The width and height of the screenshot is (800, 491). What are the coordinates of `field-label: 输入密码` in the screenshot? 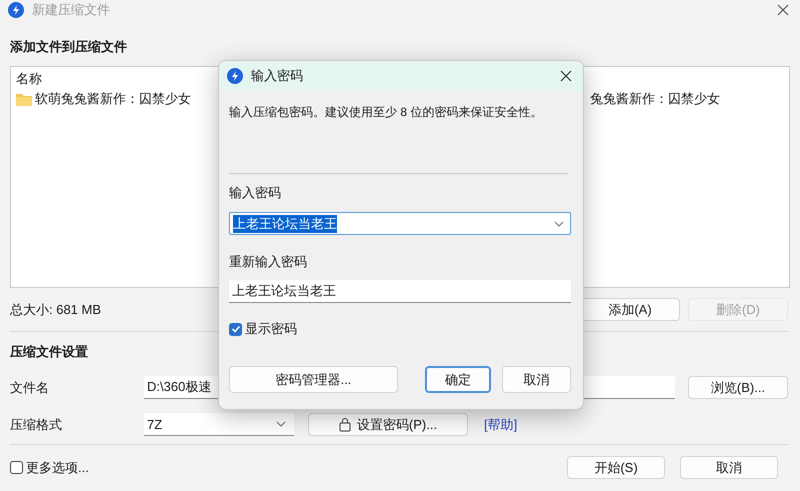 It's located at (255, 193).